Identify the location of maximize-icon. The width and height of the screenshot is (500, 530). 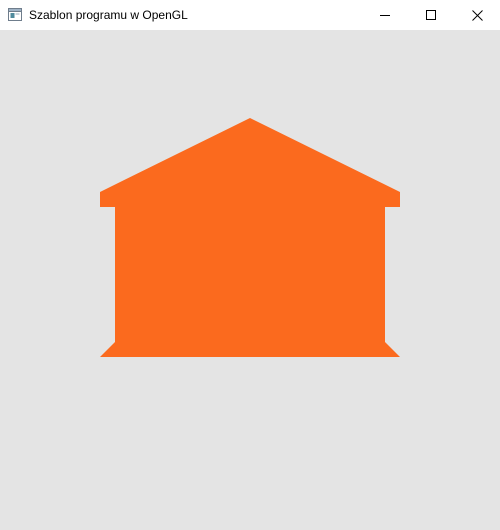
(431, 15).